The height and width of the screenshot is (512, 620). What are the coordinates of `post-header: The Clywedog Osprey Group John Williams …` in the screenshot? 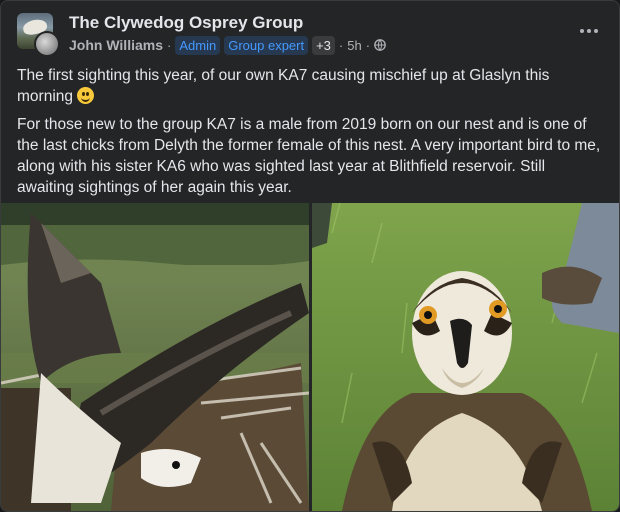 It's located at (310, 35).